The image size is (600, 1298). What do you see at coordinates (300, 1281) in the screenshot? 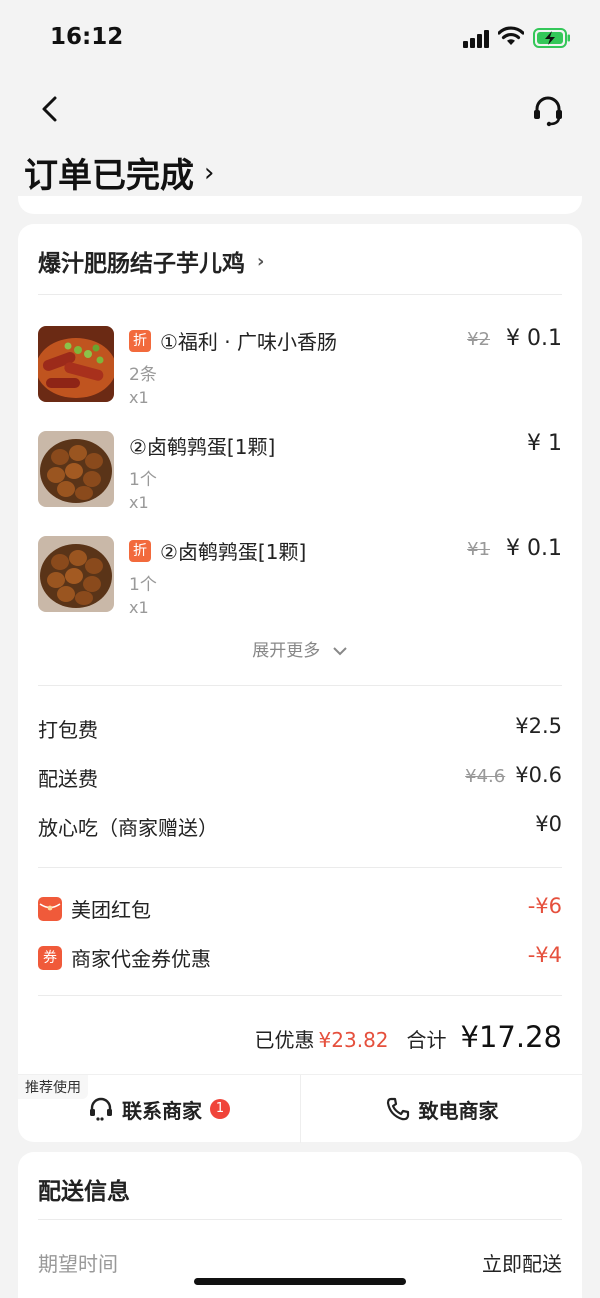
I see `home-indicator` at bounding box center [300, 1281].